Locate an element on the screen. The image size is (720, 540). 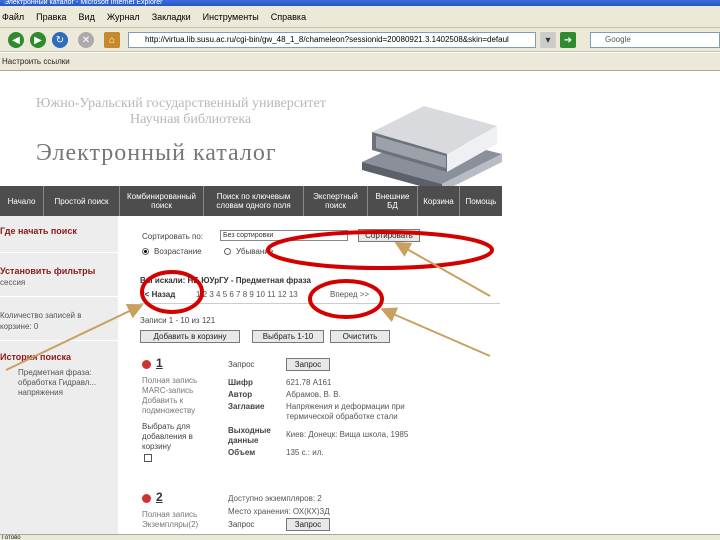
menu-edit: Правка is located at coordinates (51, 17).